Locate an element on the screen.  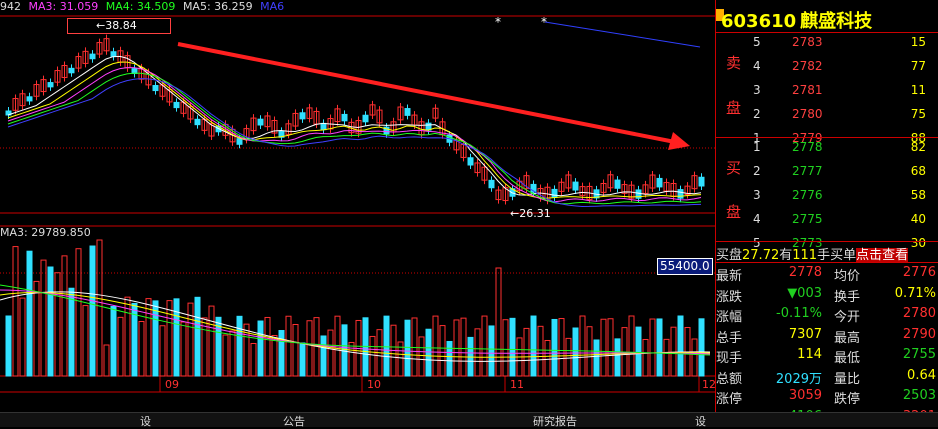
sell-order-row: 2 2780 75 is located at coordinates (827, 114).